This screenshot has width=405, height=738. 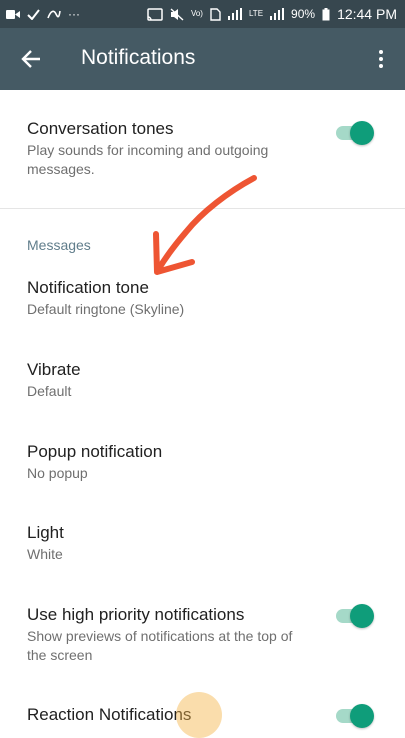 What do you see at coordinates (202, 59) in the screenshot?
I see `app-toolbar: Notifications` at bounding box center [202, 59].